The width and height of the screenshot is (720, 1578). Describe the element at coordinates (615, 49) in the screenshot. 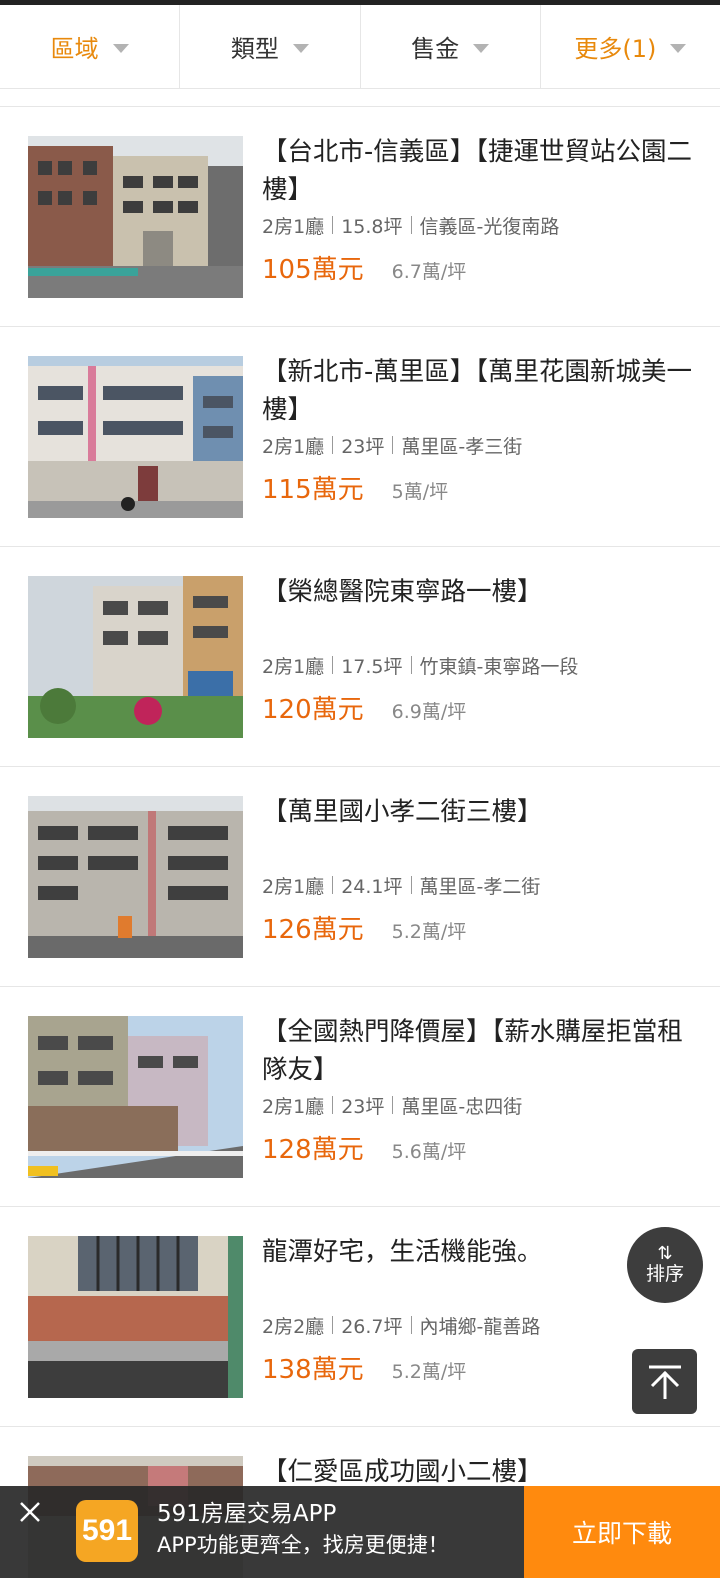

I see `filter-more-label: 更多(1)` at that location.